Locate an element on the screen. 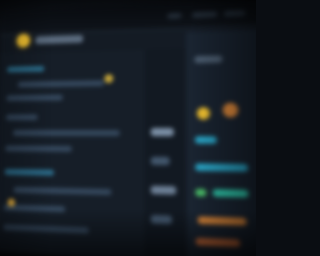 This screenshot has width=320, height=256. status-orange-icon is located at coordinates (230, 110).